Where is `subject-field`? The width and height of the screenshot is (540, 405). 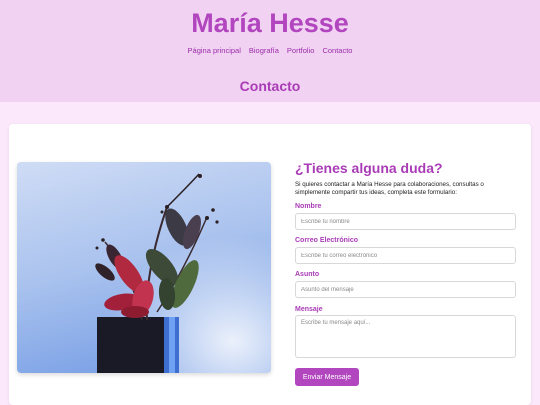 subject-field is located at coordinates (405, 289).